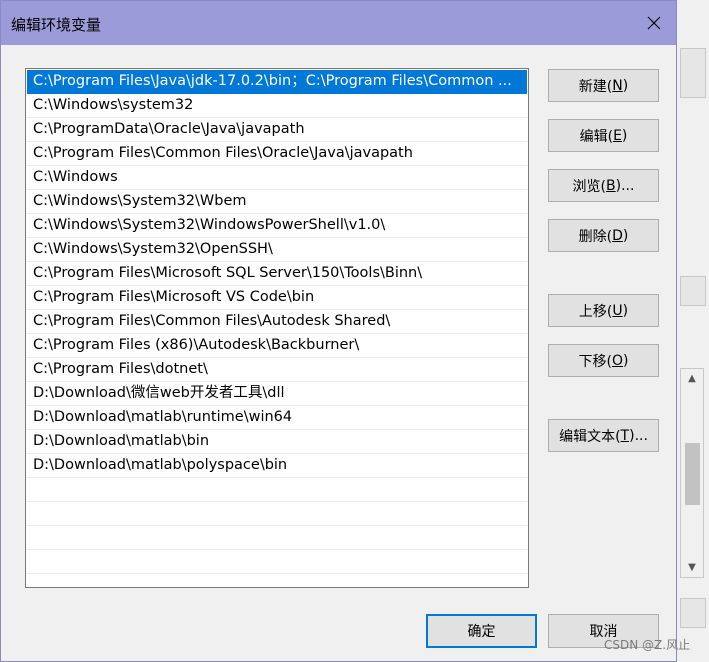 The image size is (709, 662). Describe the element at coordinates (595, 86) in the screenshot. I see `new-button-label: 新建(` at that location.